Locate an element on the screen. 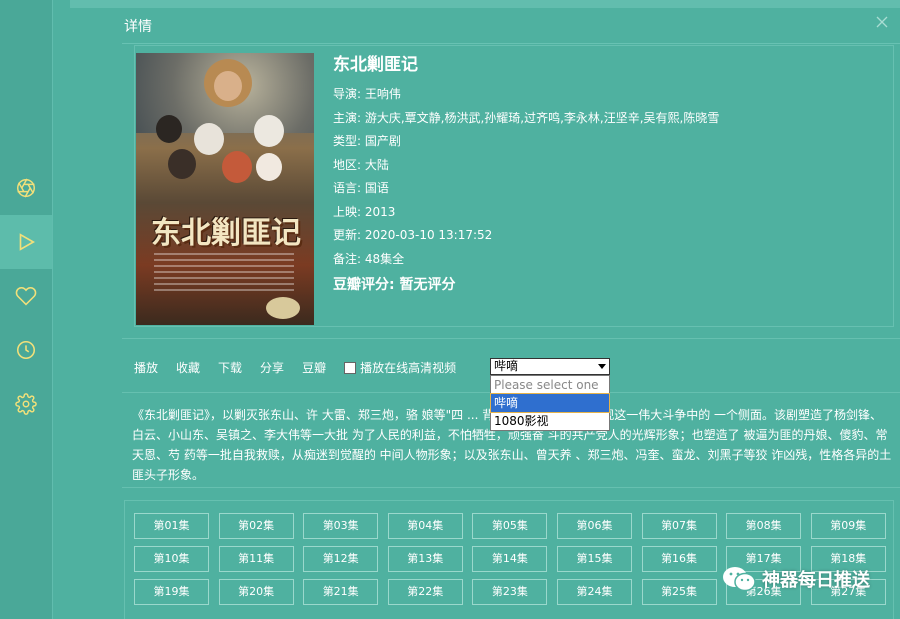 The height and width of the screenshot is (619, 900). episode-button: 第06集 is located at coordinates (594, 526).